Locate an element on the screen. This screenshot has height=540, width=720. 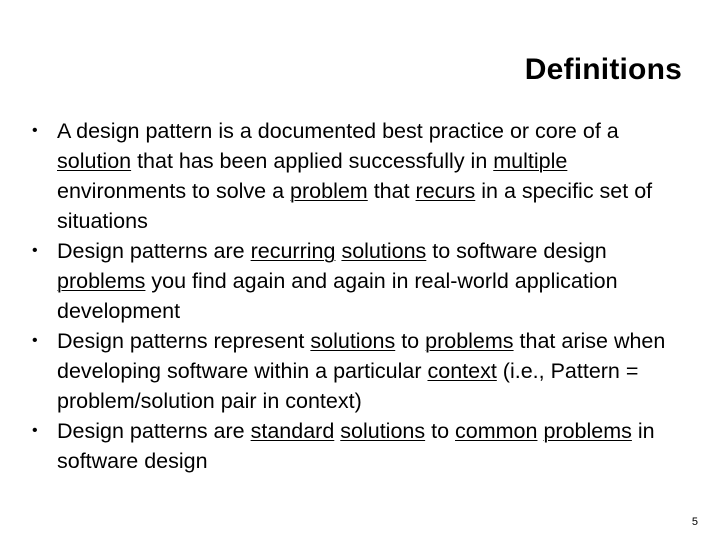
emphasized-term: recurring is located at coordinates (293, 251).